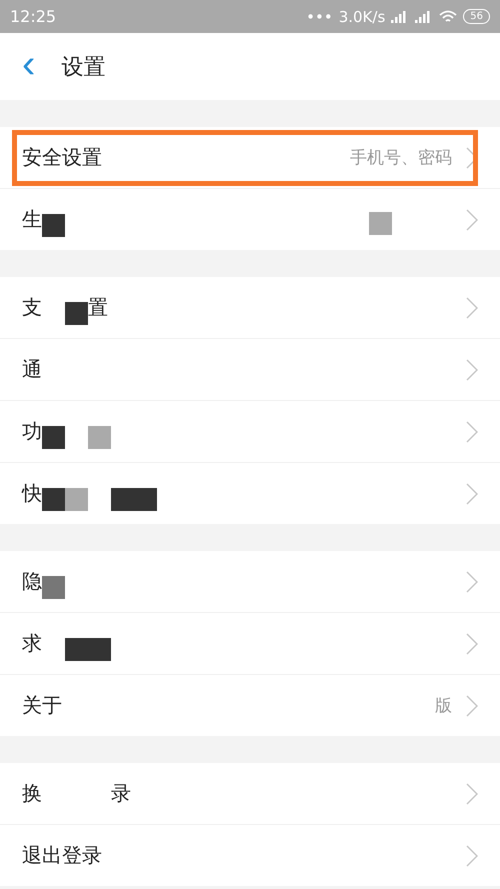 The image size is (500, 889). Describe the element at coordinates (32, 643) in the screenshot. I see `row-label: 求` at that location.